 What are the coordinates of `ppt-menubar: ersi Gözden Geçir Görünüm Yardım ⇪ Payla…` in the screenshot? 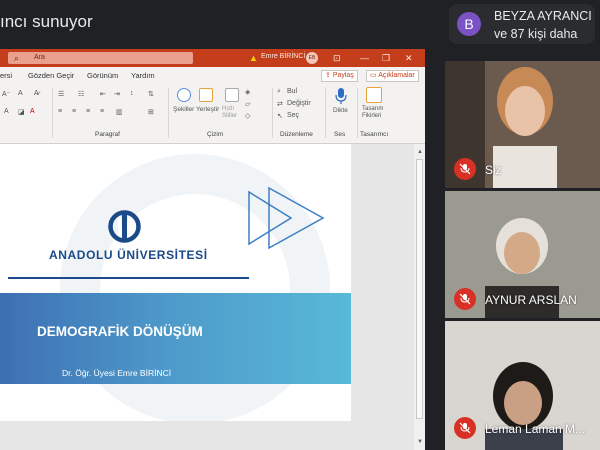 It's located at (212, 75).